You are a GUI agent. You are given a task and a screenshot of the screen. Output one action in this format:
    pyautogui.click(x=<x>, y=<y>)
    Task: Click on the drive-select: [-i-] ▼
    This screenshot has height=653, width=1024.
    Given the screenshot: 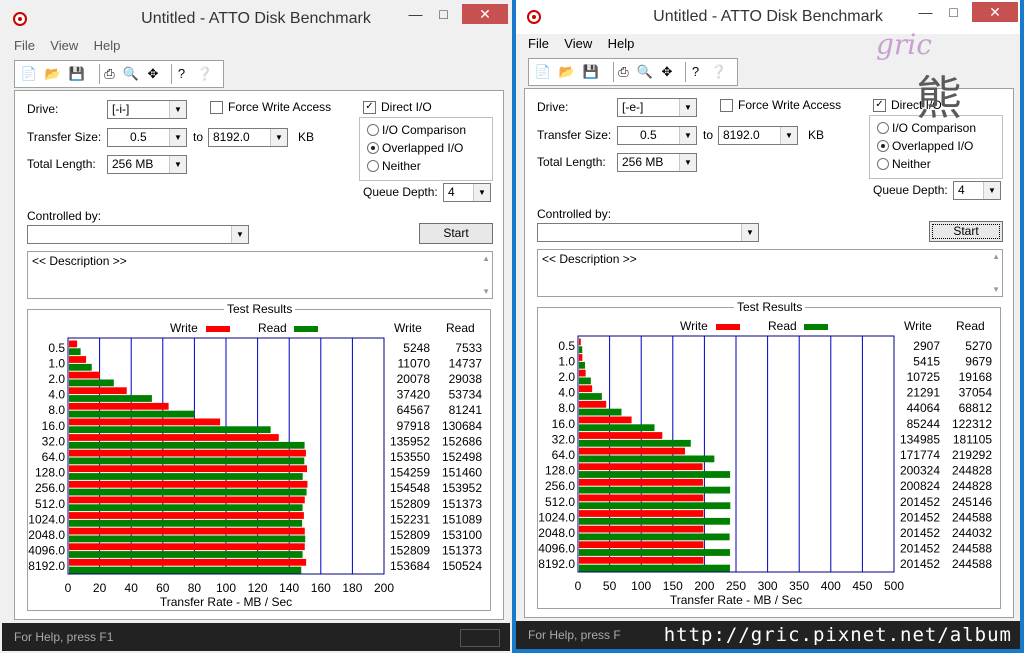 What is the action you would take?
    pyautogui.click(x=147, y=109)
    